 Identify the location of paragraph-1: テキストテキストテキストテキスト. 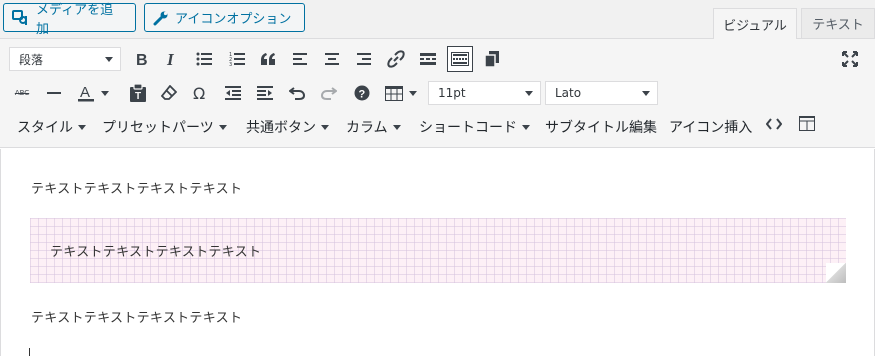
(137, 189).